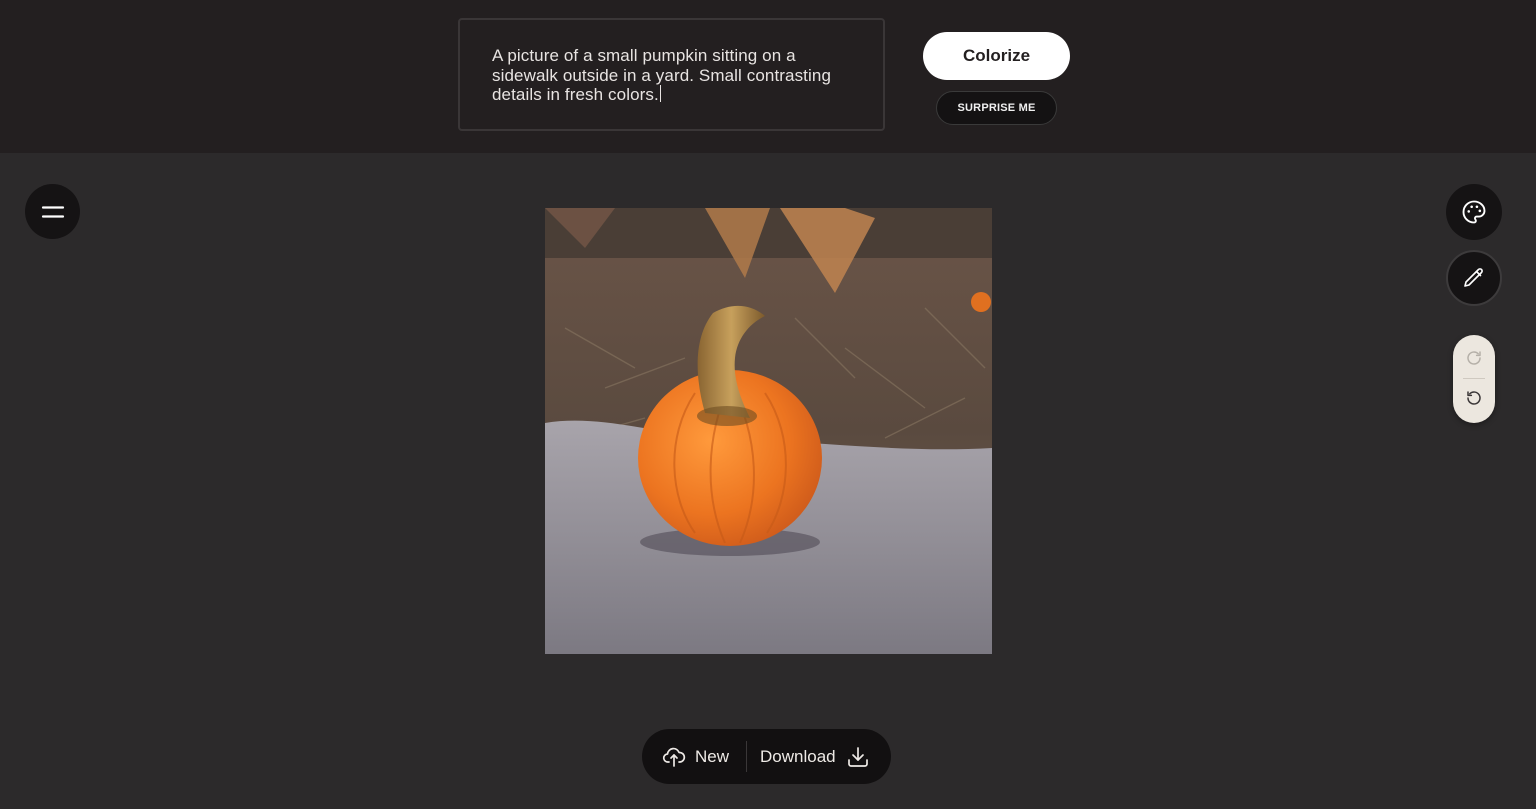 This screenshot has width=1536, height=809. I want to click on surprise-me-button: SURPRISE ME, so click(996, 108).